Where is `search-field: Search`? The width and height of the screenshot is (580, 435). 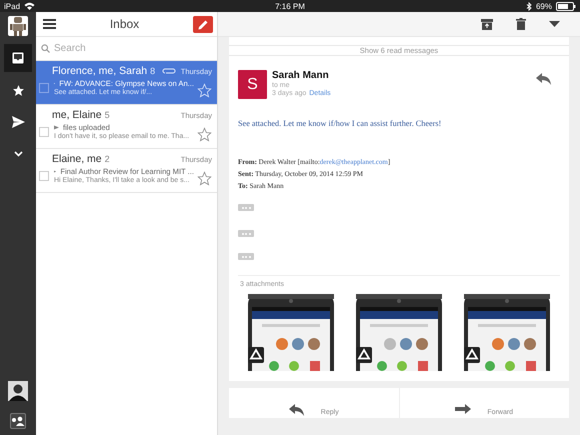
search-field: Search is located at coordinates (124, 48).